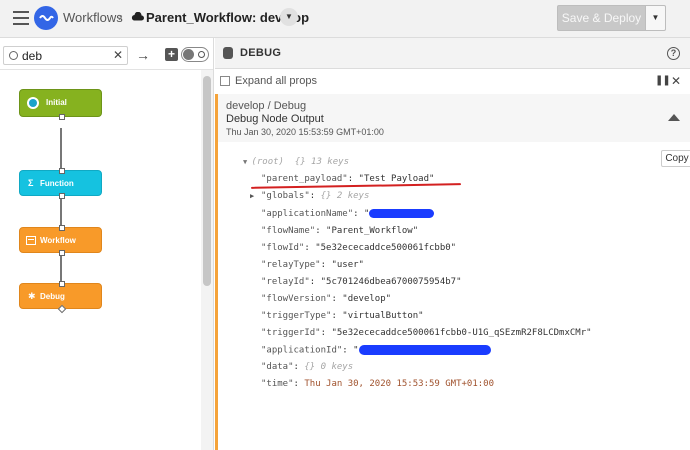  What do you see at coordinates (452, 53) in the screenshot?
I see `debug-toolbar: DEBUG ?` at bounding box center [452, 53].